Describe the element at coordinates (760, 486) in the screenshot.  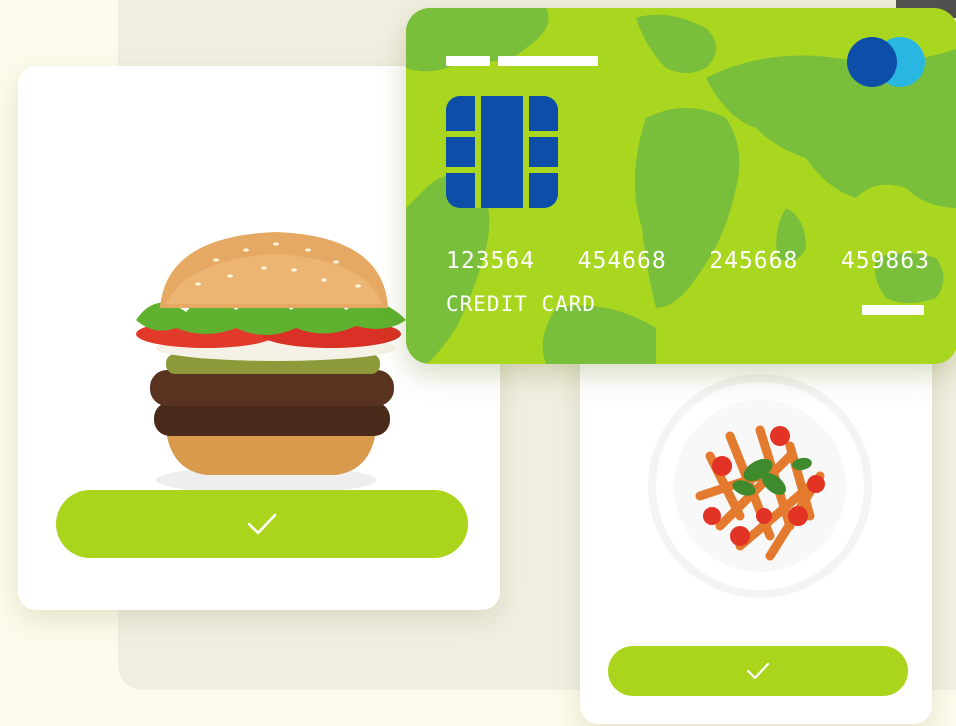
I see `pasta-plate-image` at that location.